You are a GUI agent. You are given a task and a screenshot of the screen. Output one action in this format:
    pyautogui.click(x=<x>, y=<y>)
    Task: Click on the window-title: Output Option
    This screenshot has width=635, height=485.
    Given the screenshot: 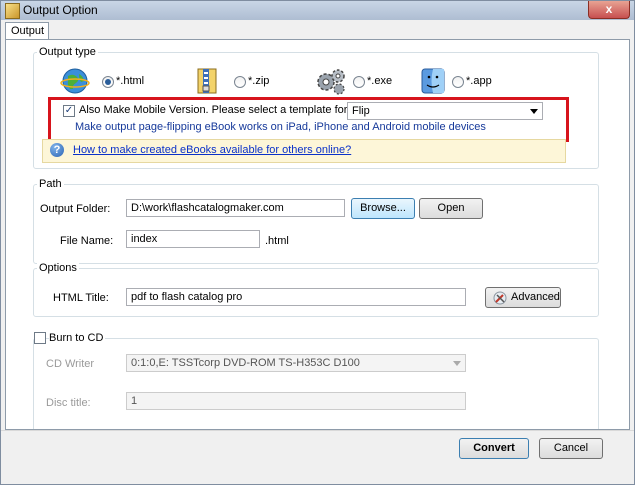 What is the action you would take?
    pyautogui.click(x=60, y=10)
    